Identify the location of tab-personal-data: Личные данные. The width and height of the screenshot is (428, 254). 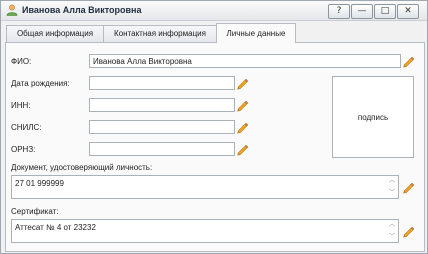
(256, 33).